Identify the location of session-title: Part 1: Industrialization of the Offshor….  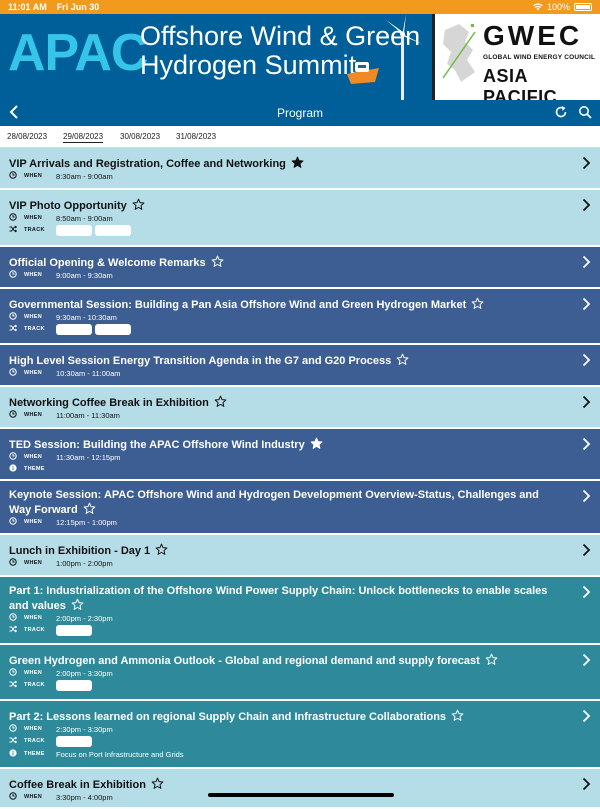
(284, 600).